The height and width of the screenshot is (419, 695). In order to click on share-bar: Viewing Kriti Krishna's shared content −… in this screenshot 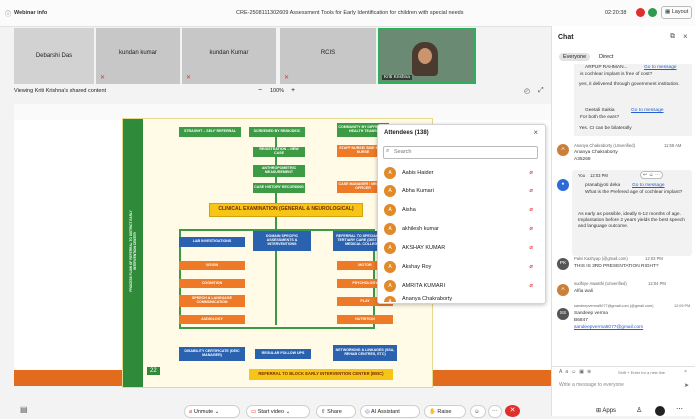, I will do `click(275, 92)`.